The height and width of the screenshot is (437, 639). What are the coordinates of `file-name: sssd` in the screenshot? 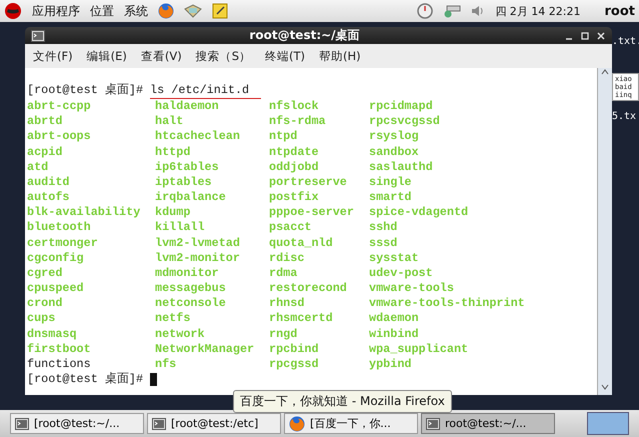 It's located at (383, 243).